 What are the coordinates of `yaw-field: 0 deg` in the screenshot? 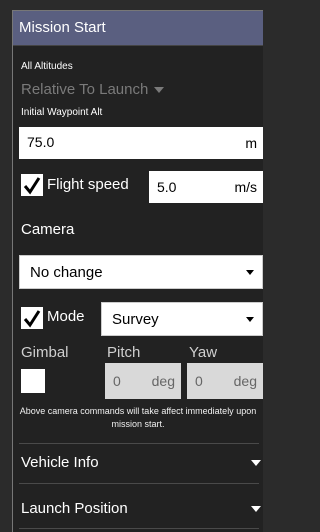 It's located at (225, 381).